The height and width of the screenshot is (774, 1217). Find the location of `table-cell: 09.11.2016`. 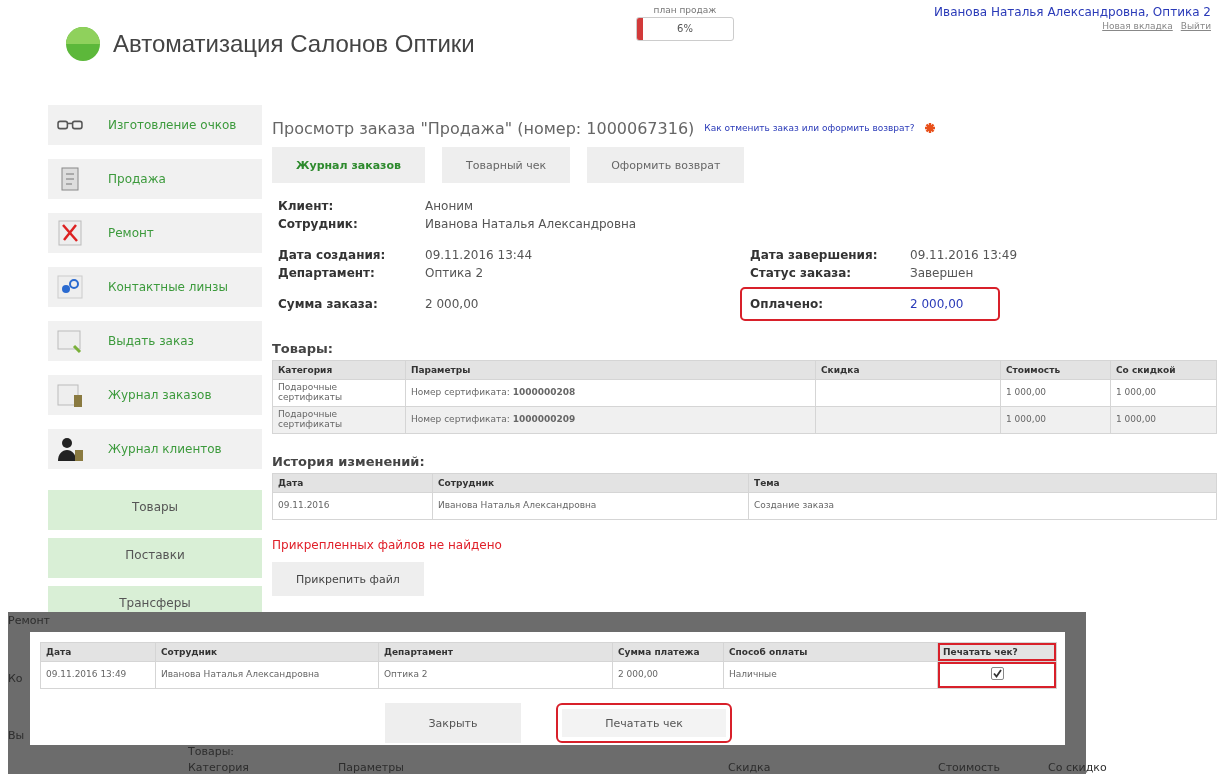

table-cell: 09.11.2016 is located at coordinates (352, 506).